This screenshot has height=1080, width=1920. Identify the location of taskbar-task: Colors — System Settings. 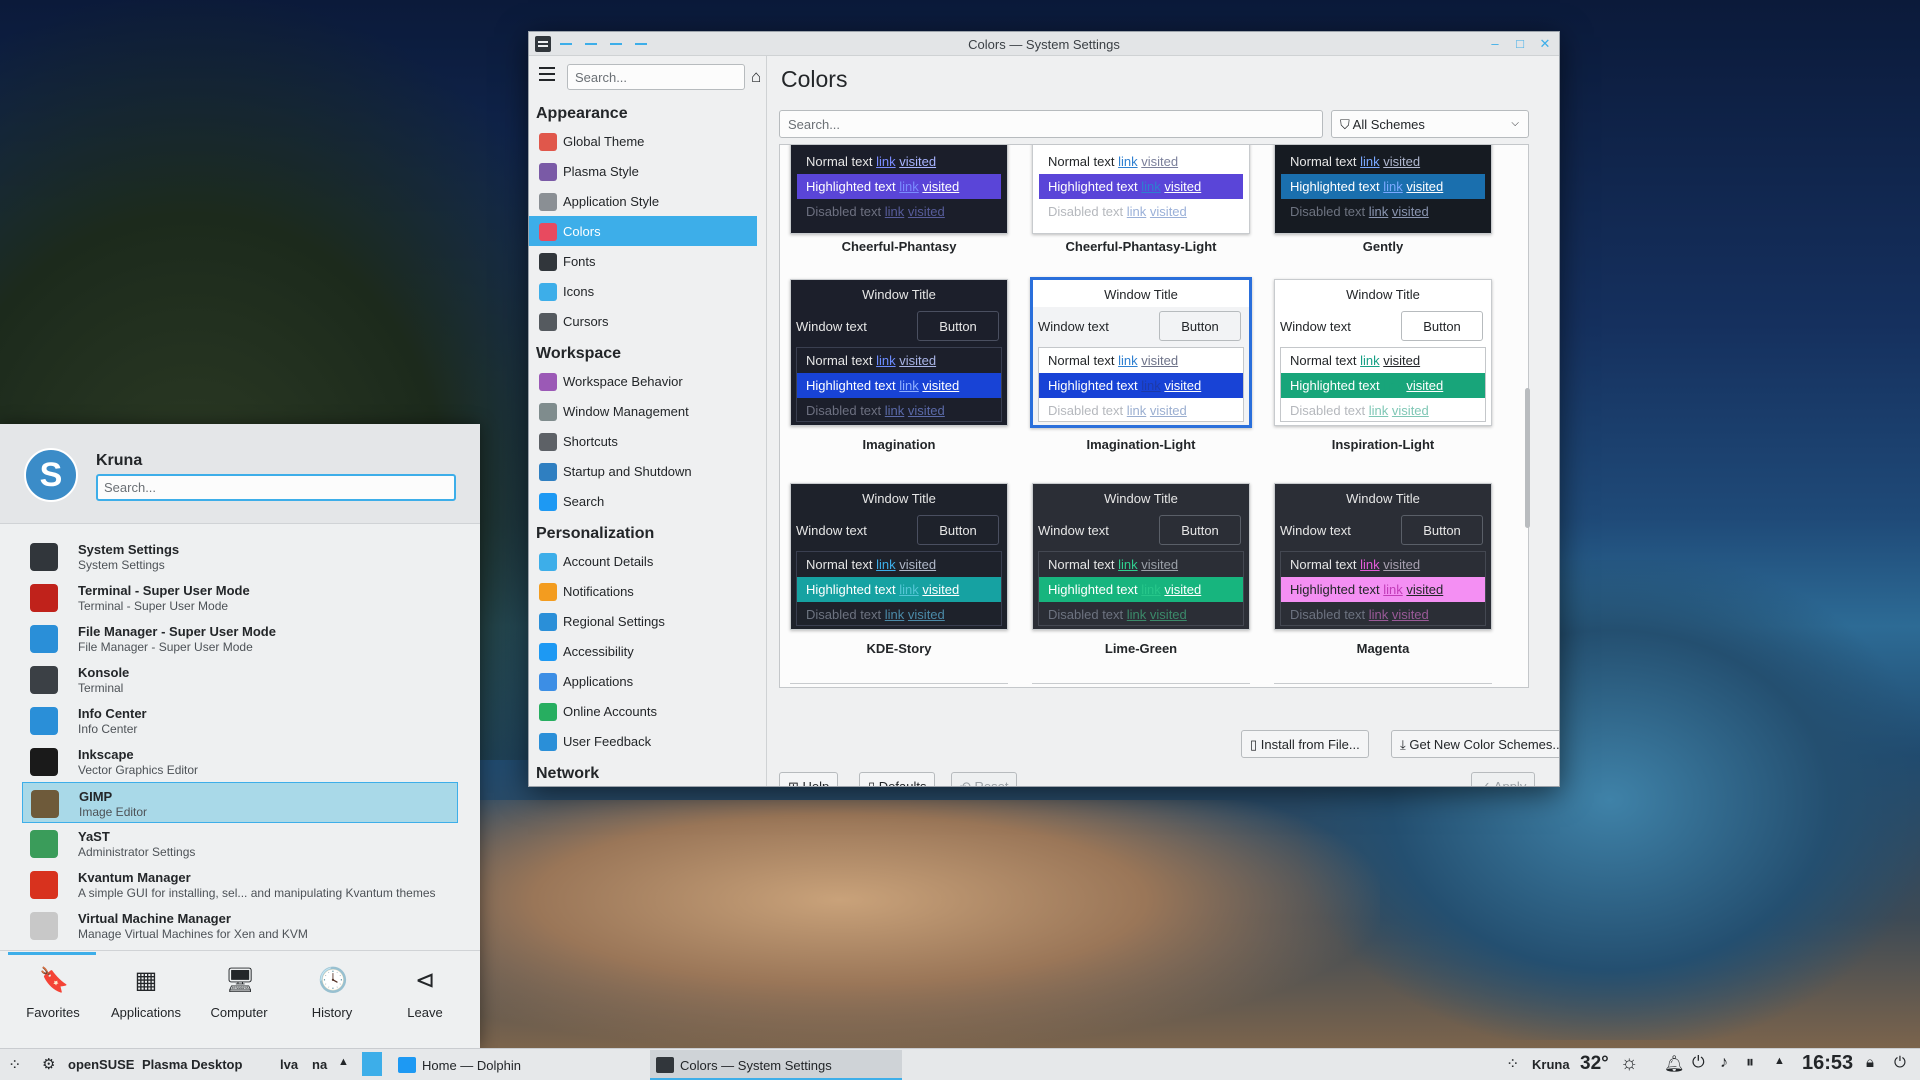
(776, 1065).